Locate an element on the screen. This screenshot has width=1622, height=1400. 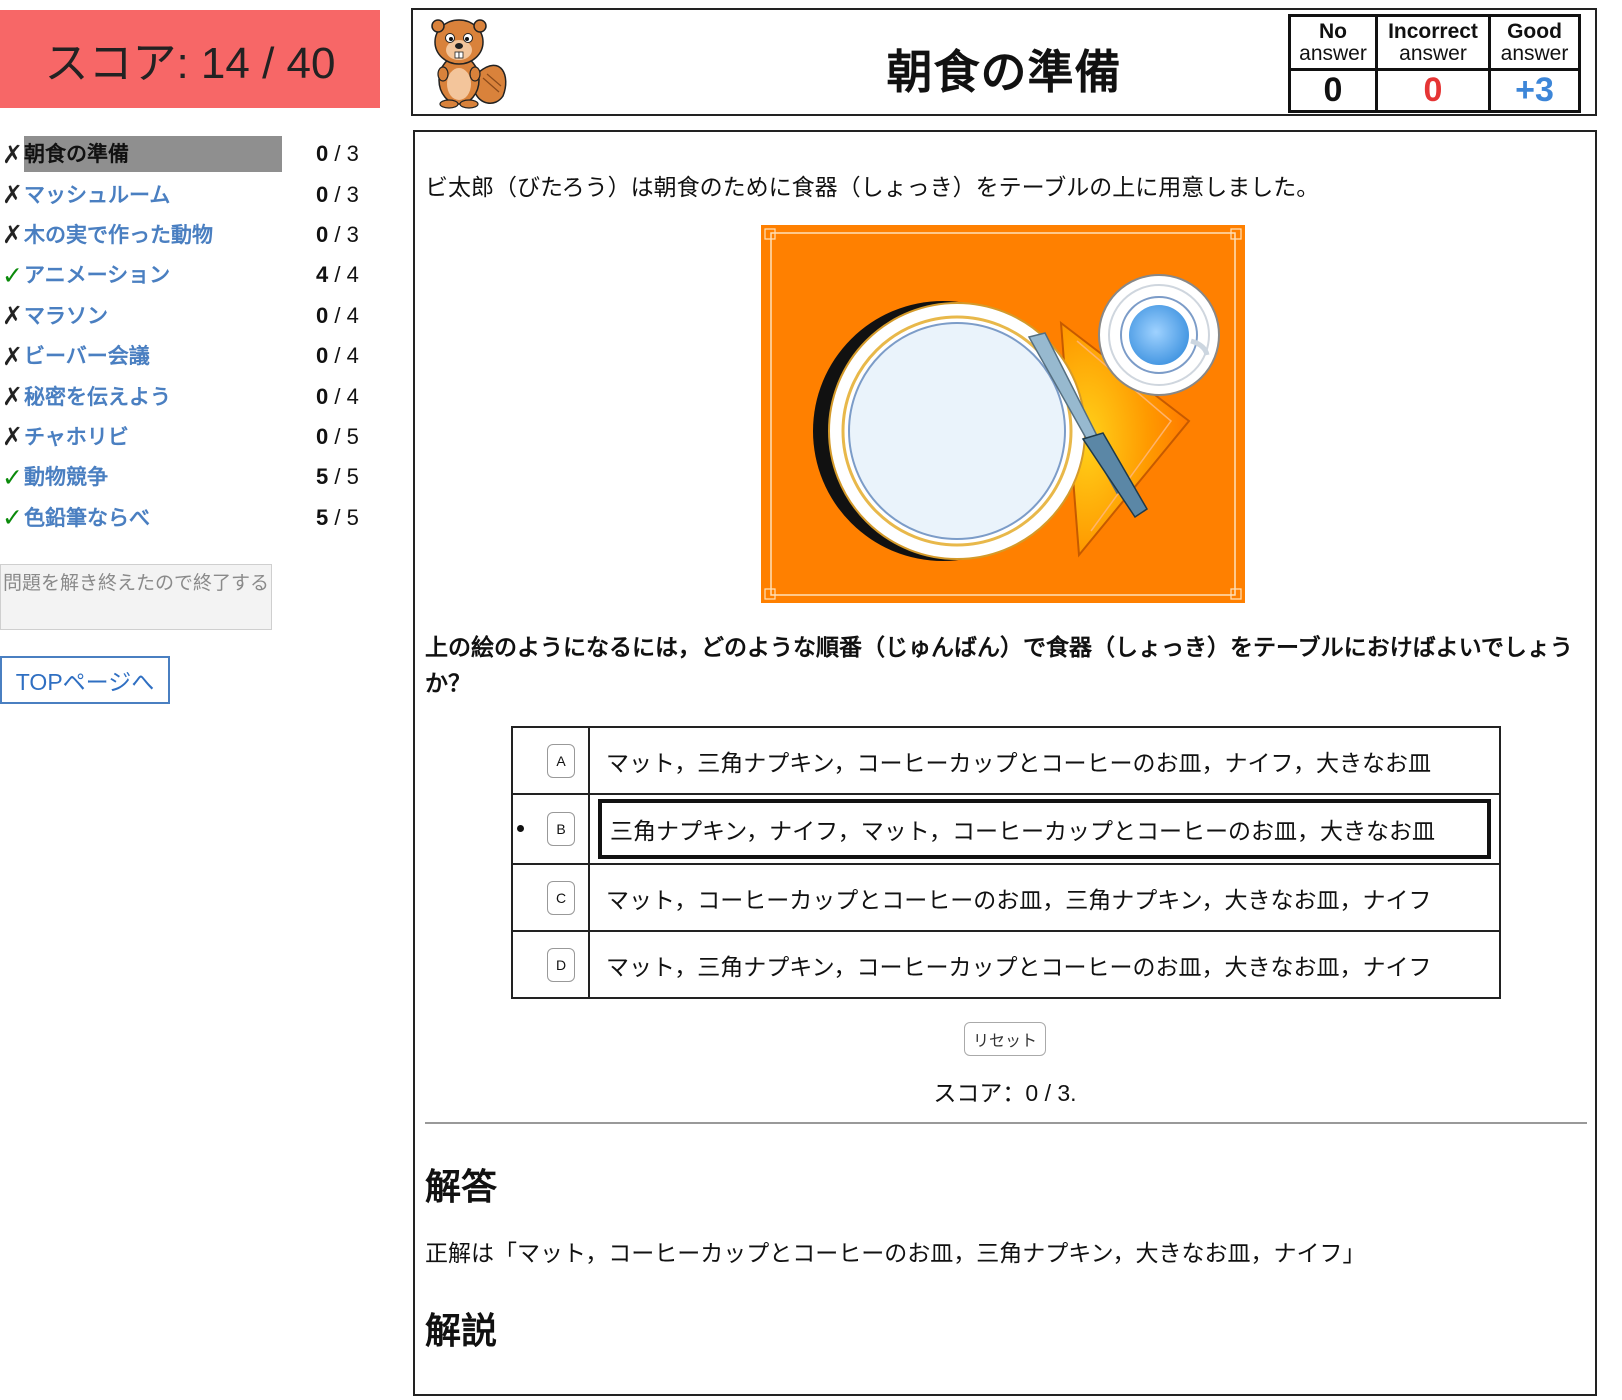
choice-key-c: C is located at coordinates (561, 897).